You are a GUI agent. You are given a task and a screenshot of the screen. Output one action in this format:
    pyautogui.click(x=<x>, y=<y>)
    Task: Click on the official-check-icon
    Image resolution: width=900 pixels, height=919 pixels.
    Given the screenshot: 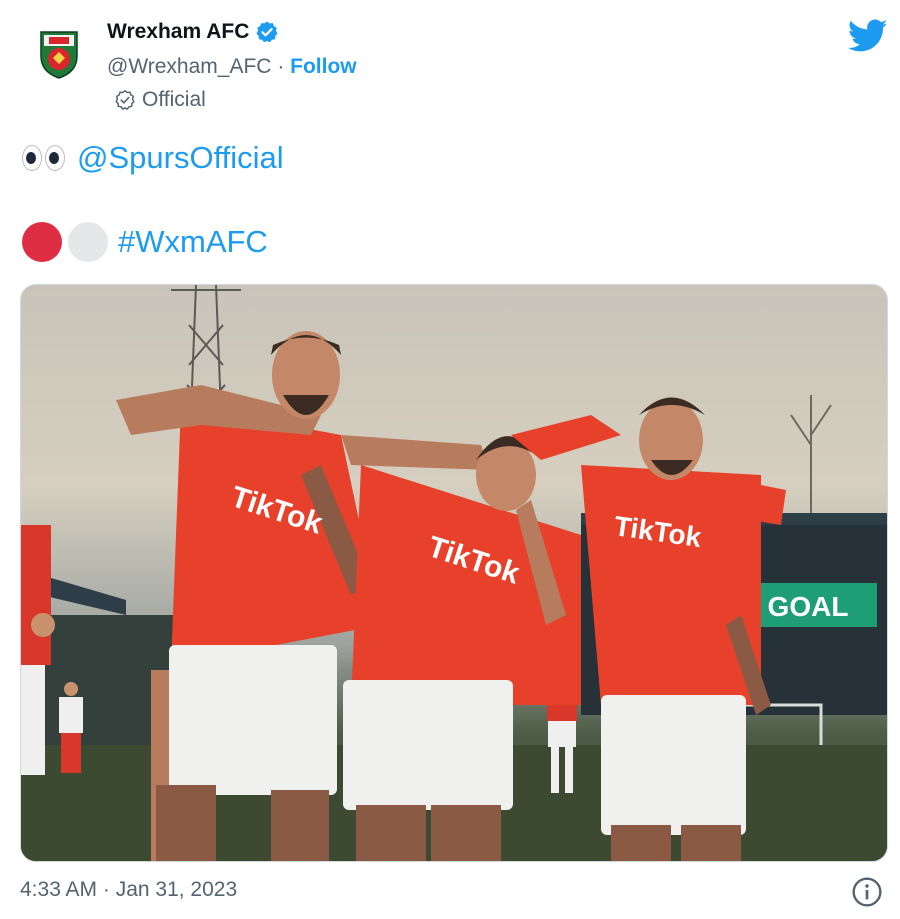 What is the action you would take?
    pyautogui.click(x=125, y=99)
    